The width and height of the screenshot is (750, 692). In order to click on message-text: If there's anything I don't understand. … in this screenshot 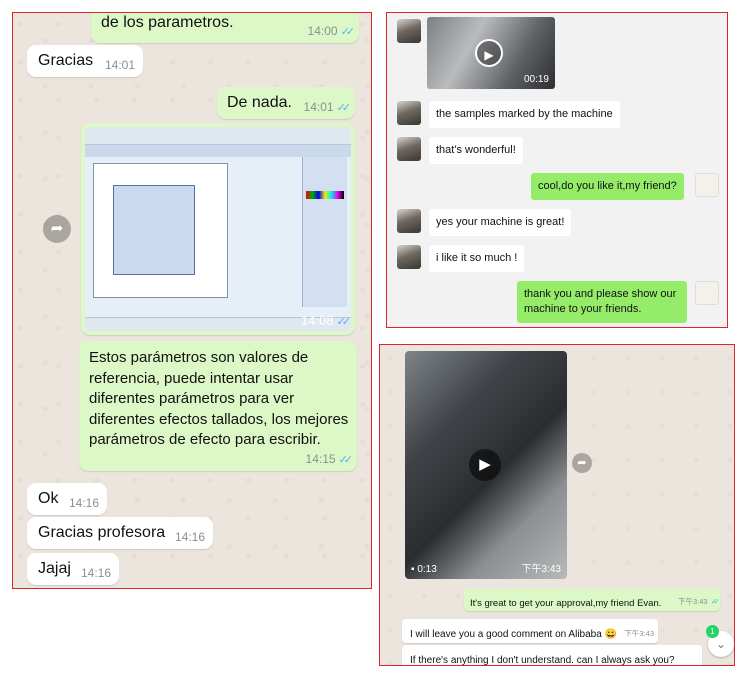, I will do `click(542, 660)`.